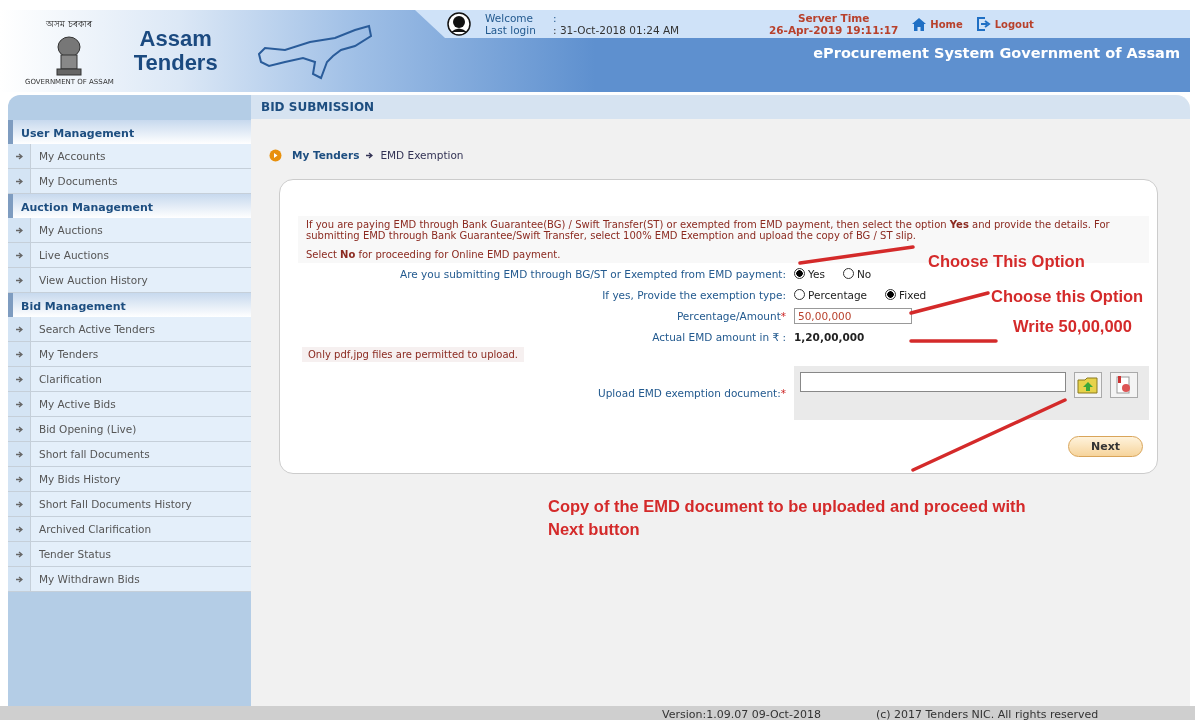 This screenshot has height=720, width=1195. What do you see at coordinates (275, 155) in the screenshot?
I see `circle-bullet-icon` at bounding box center [275, 155].